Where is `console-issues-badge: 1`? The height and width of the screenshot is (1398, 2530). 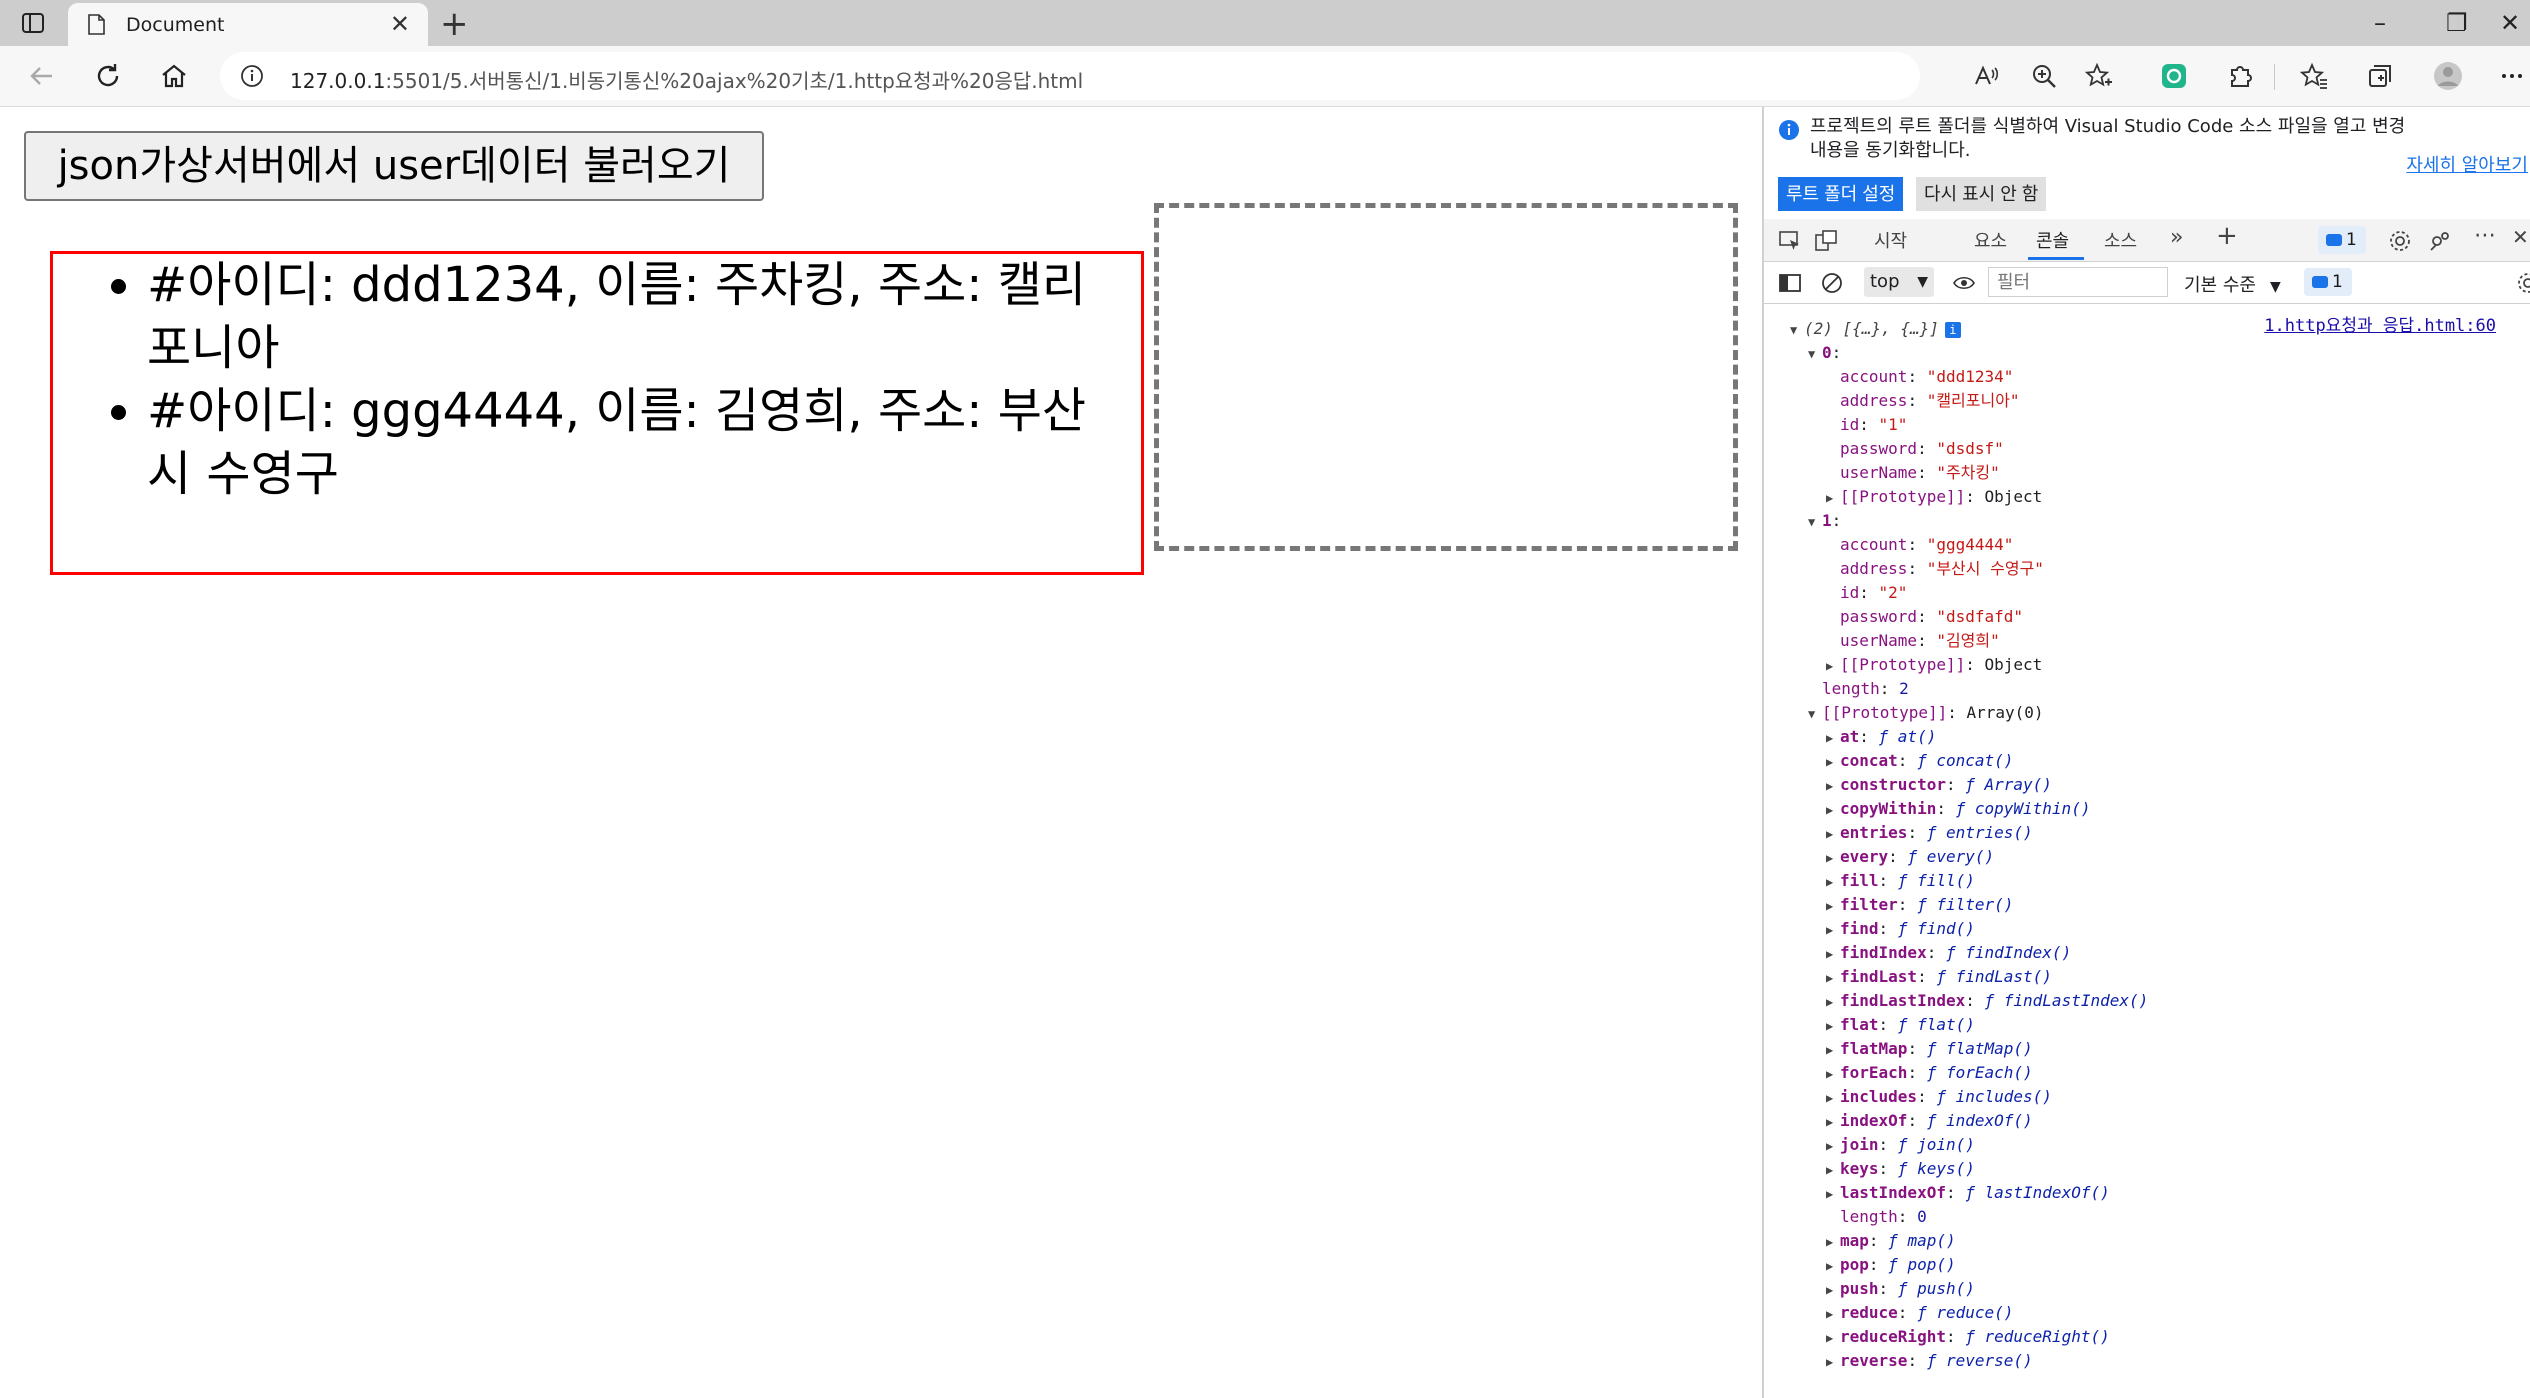
console-issues-badge: 1 is located at coordinates (2328, 282).